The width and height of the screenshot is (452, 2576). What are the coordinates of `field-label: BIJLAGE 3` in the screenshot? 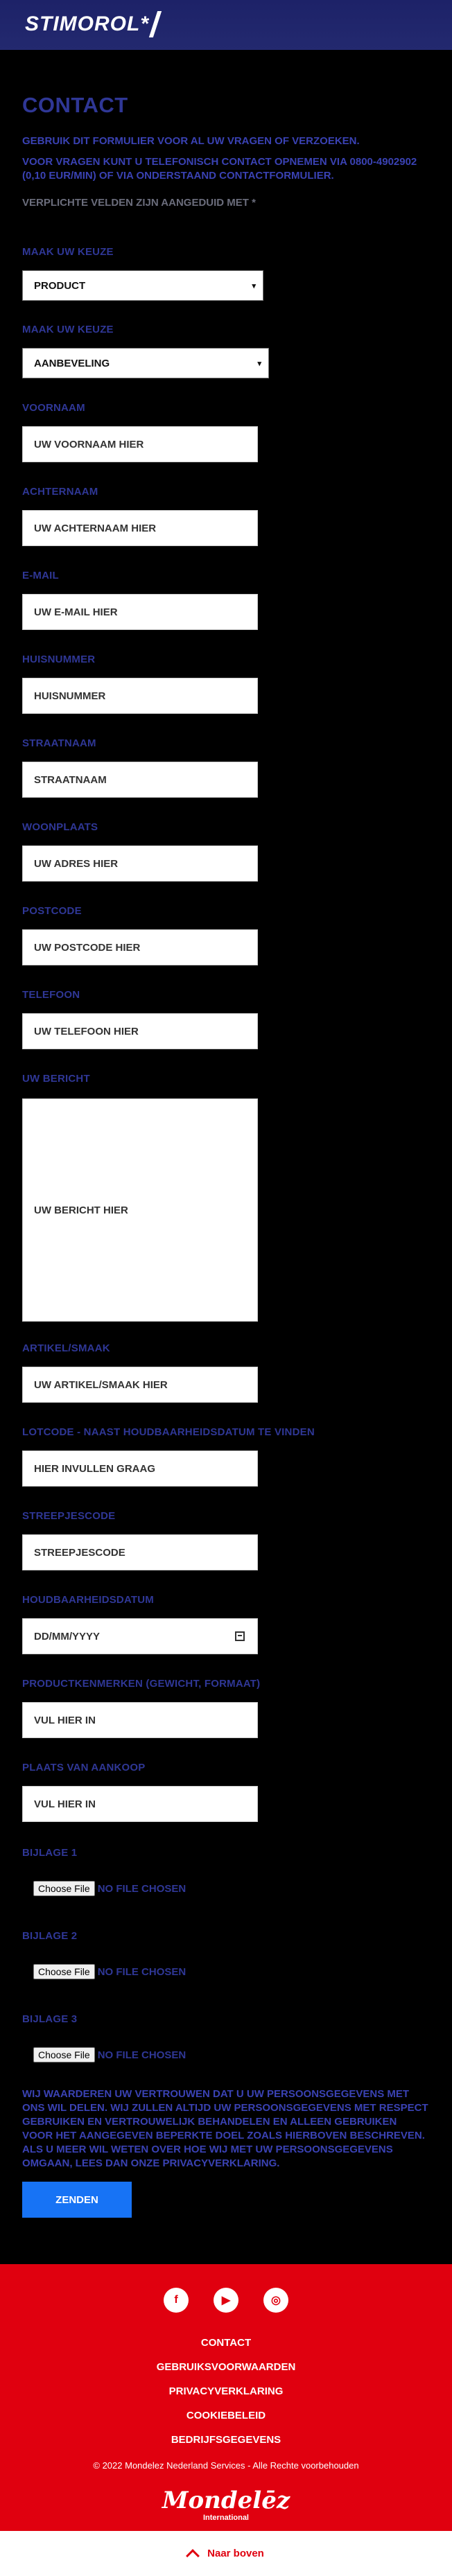 It's located at (50, 2019).